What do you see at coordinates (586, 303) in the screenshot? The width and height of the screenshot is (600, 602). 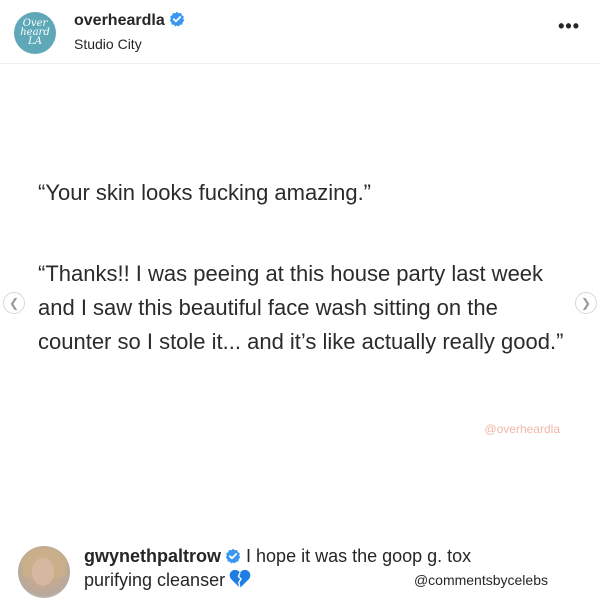 I see `chevron-right-icon: ❯` at bounding box center [586, 303].